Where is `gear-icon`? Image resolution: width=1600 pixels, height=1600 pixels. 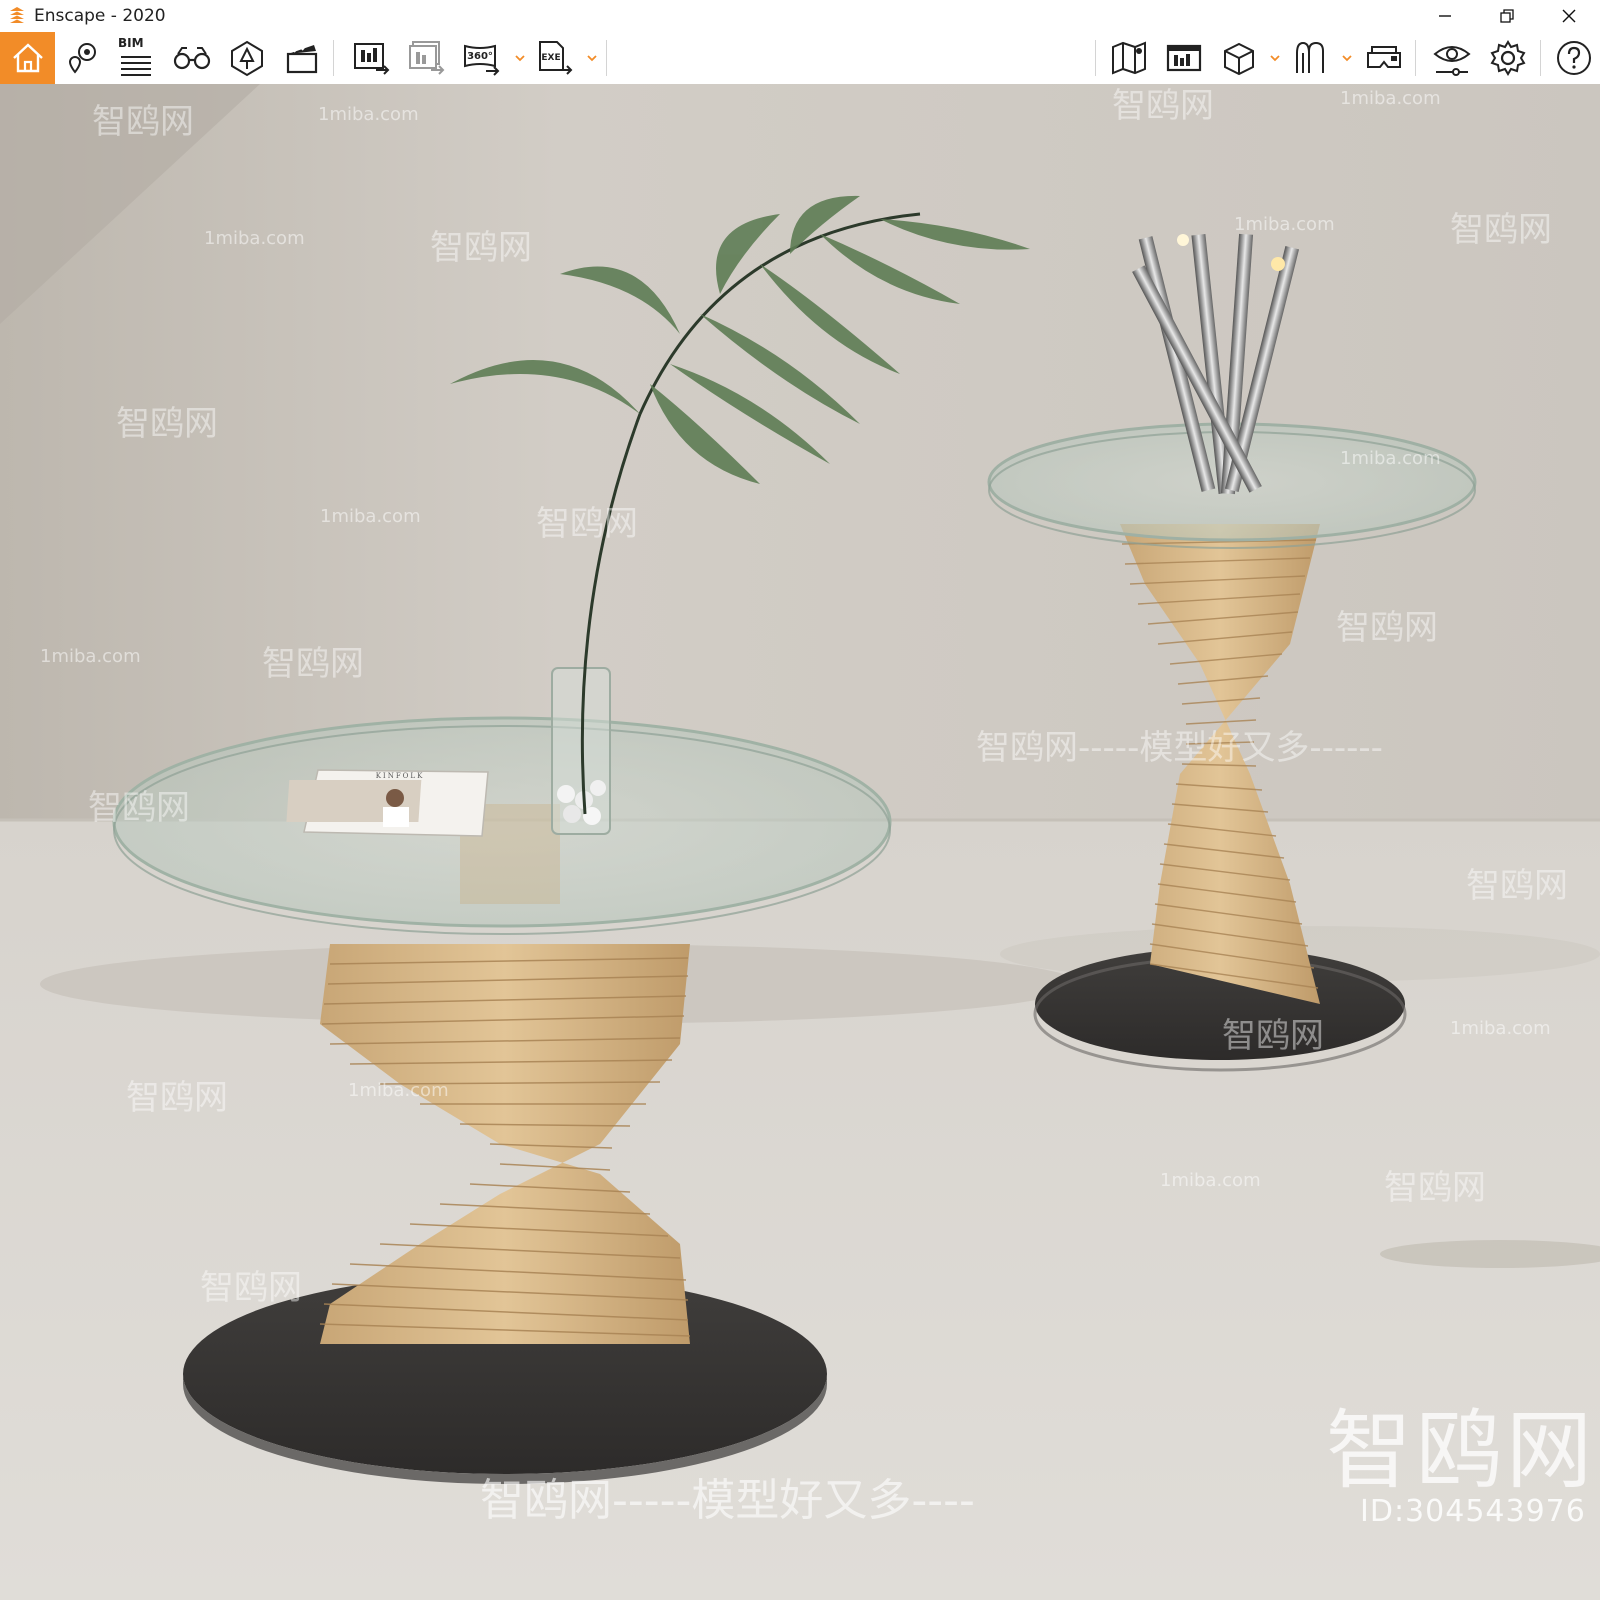 gear-icon is located at coordinates (1508, 58).